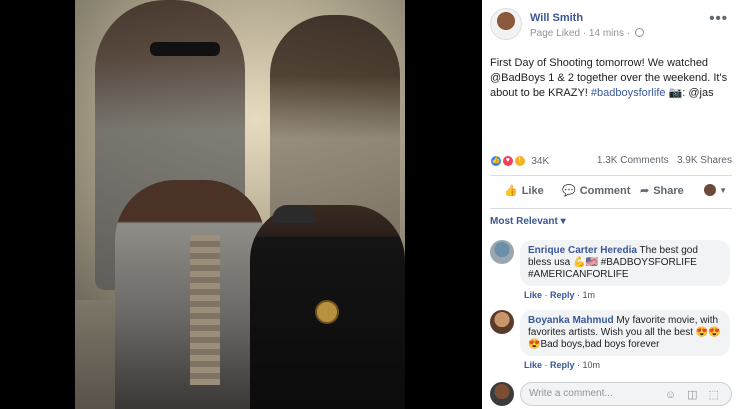 The width and height of the screenshot is (740, 409). I want to click on comment-actions: Like · Reply · 10m, so click(562, 365).